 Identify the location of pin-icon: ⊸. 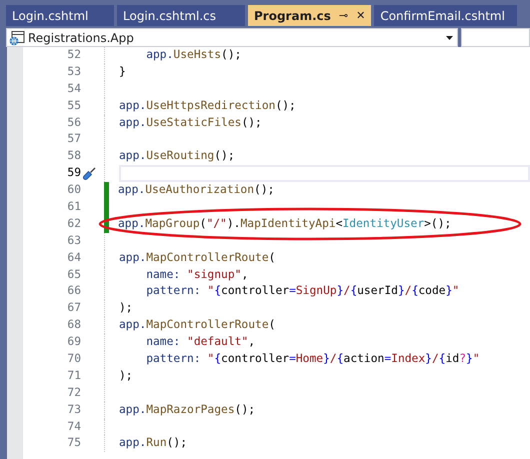
(343, 15).